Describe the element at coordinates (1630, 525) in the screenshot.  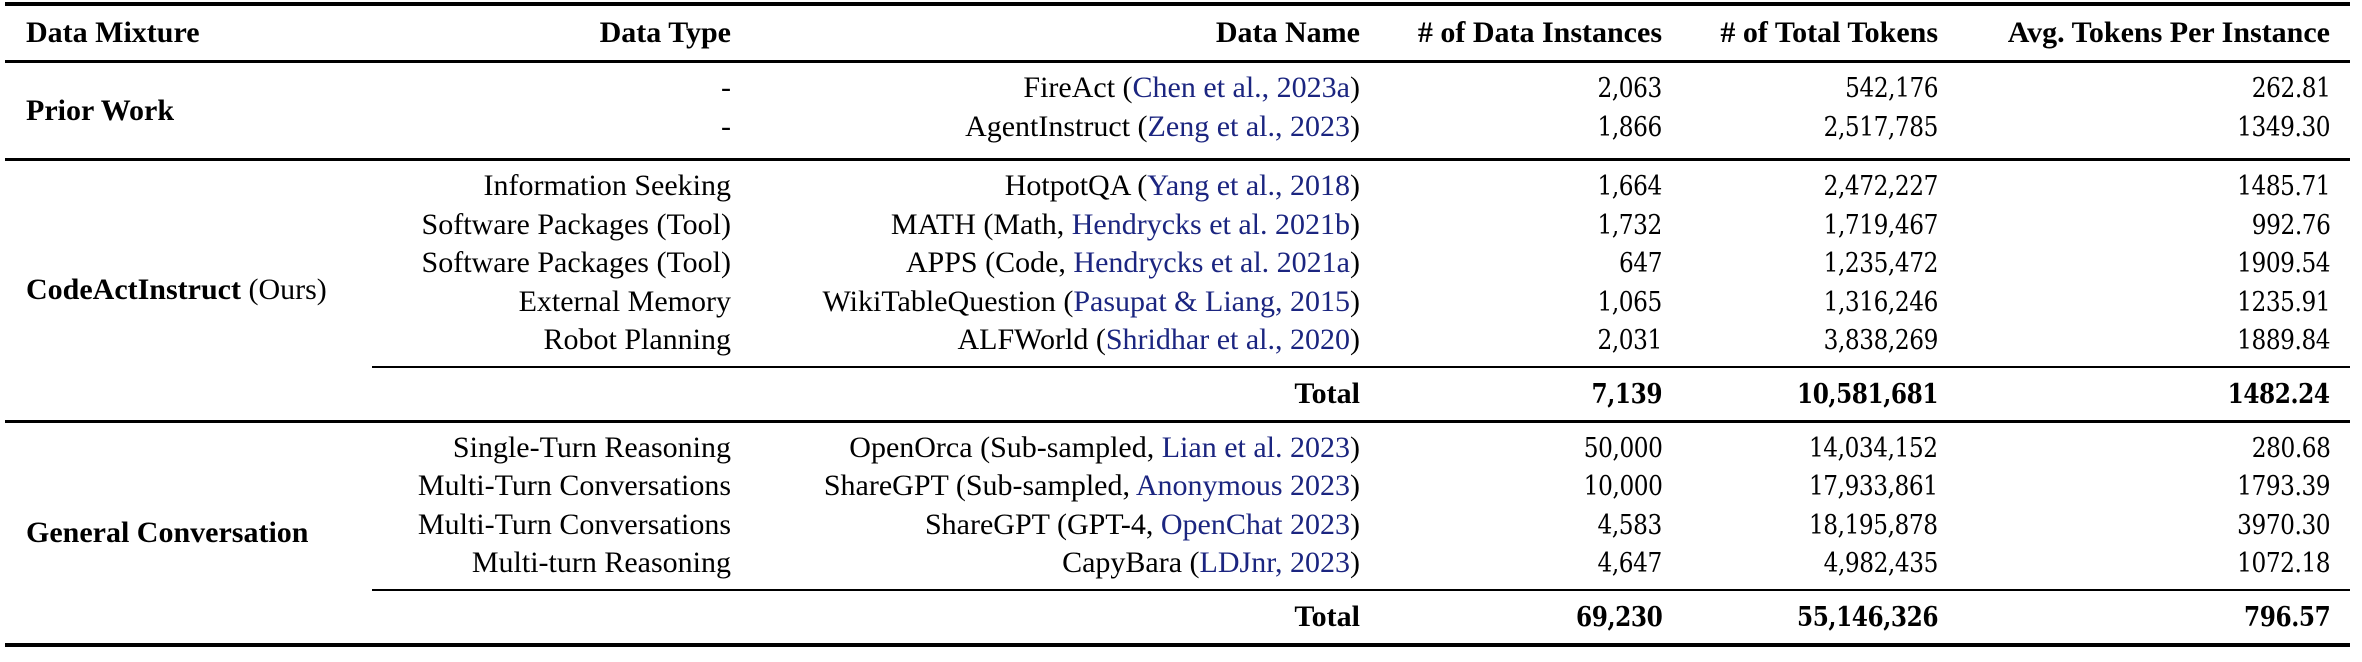
I see `instances-value: 4,583` at that location.